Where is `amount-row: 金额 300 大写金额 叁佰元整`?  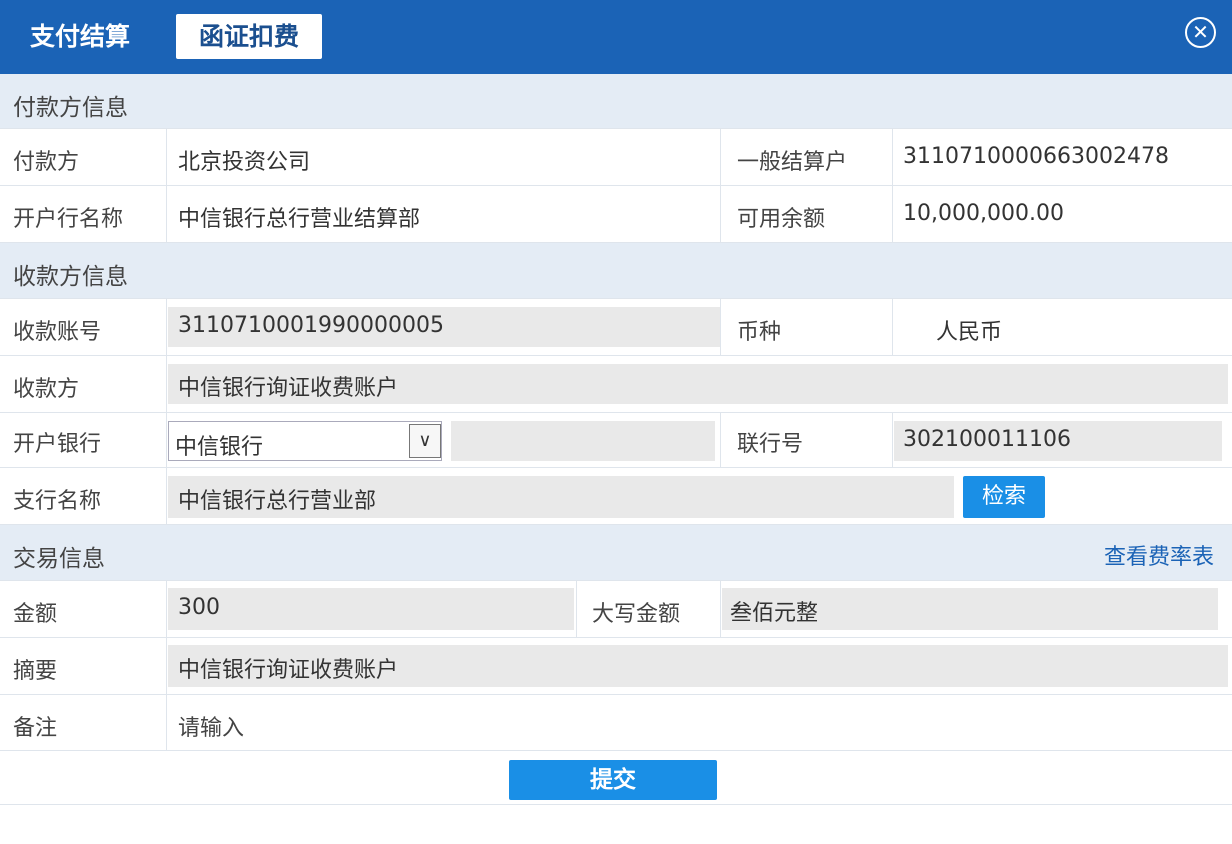 amount-row: 金额 300 大写金额 叁佰元整 is located at coordinates (616, 609).